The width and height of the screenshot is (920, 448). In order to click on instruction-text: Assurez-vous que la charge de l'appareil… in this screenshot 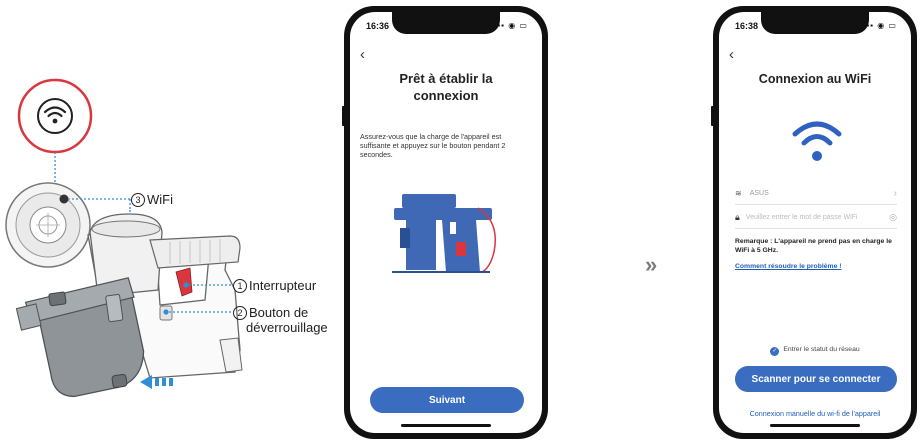, I will do `click(433, 145)`.